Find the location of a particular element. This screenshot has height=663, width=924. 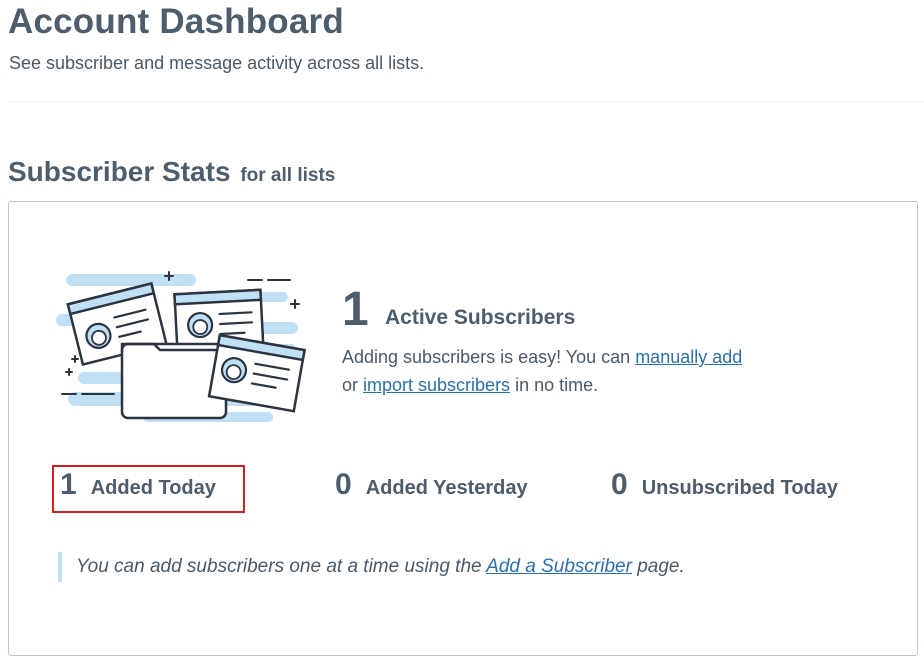

page-title: Account Dashboard is located at coordinates (176, 21).